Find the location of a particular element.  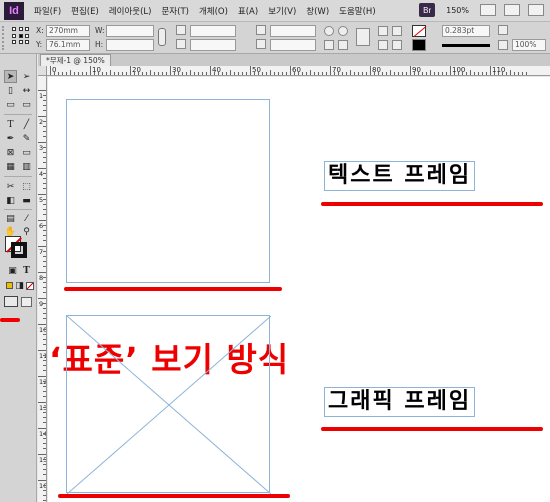

ruler-origin is located at coordinates (42, 71).